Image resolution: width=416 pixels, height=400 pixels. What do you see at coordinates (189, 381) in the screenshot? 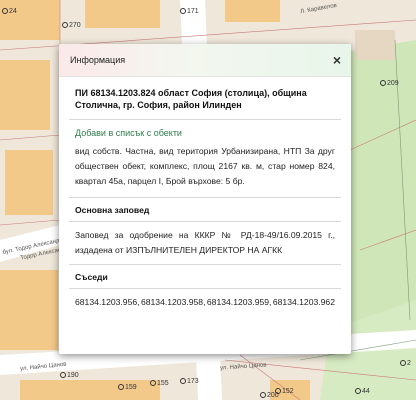
I see `address-number: 173` at bounding box center [189, 381].